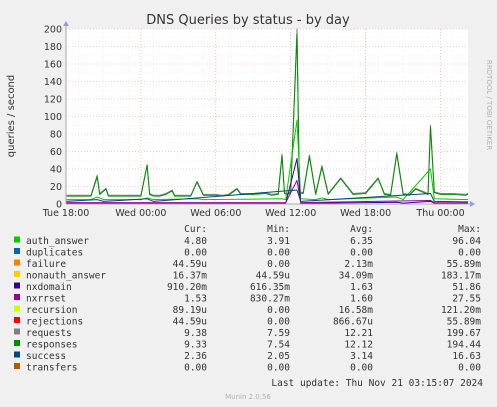 The width and height of the screenshot is (497, 407). What do you see at coordinates (66, 23) in the screenshot?
I see `y-axis-arrow` at bounding box center [66, 23].